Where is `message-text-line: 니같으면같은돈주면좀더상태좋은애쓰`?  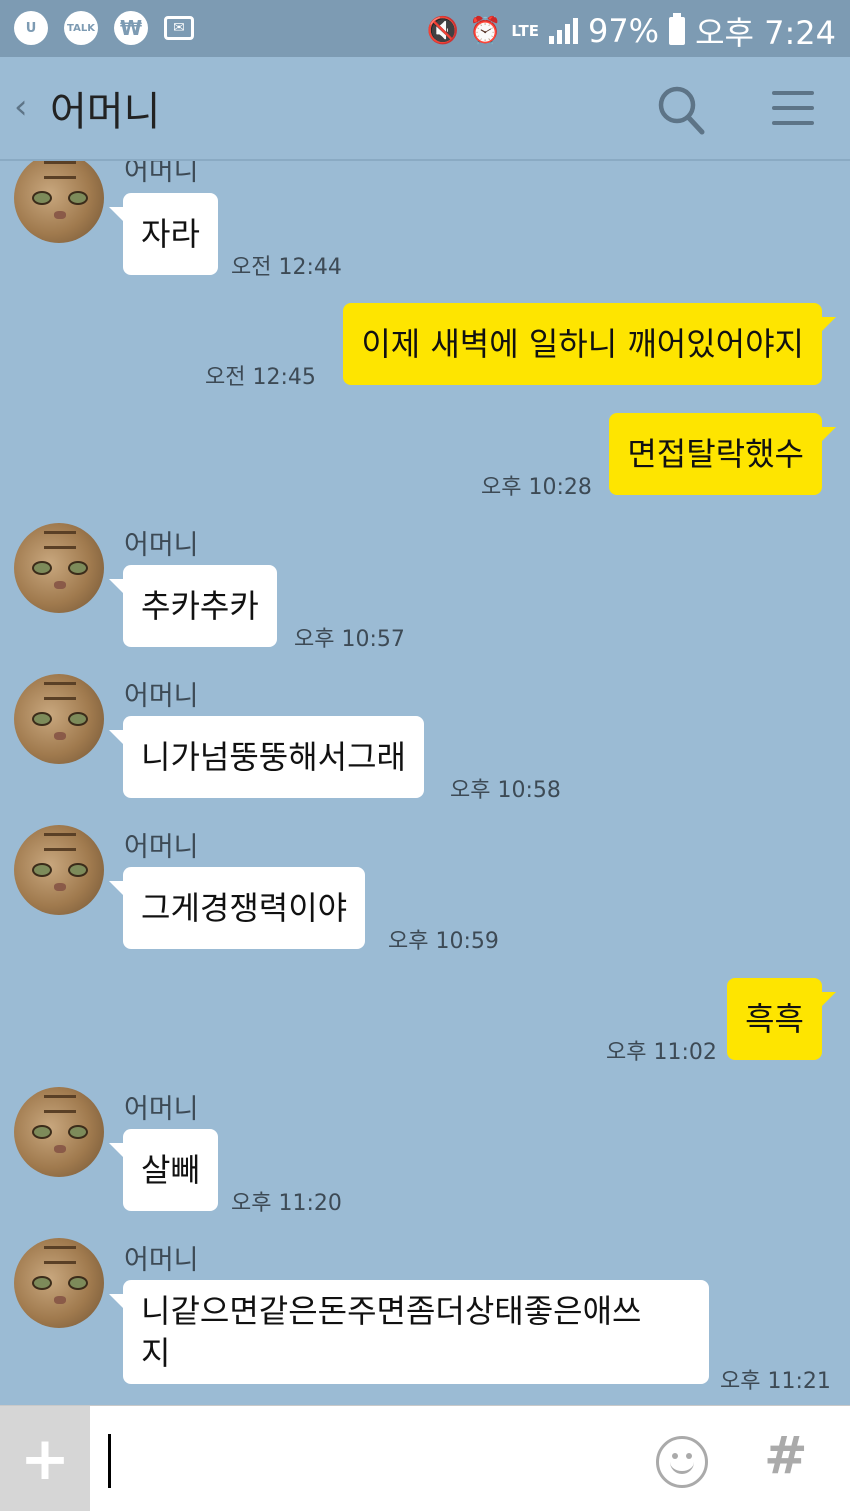
message-text-line: 니같으면같은돈주면좀더상태좋은애쓰 is located at coordinates (391, 1311).